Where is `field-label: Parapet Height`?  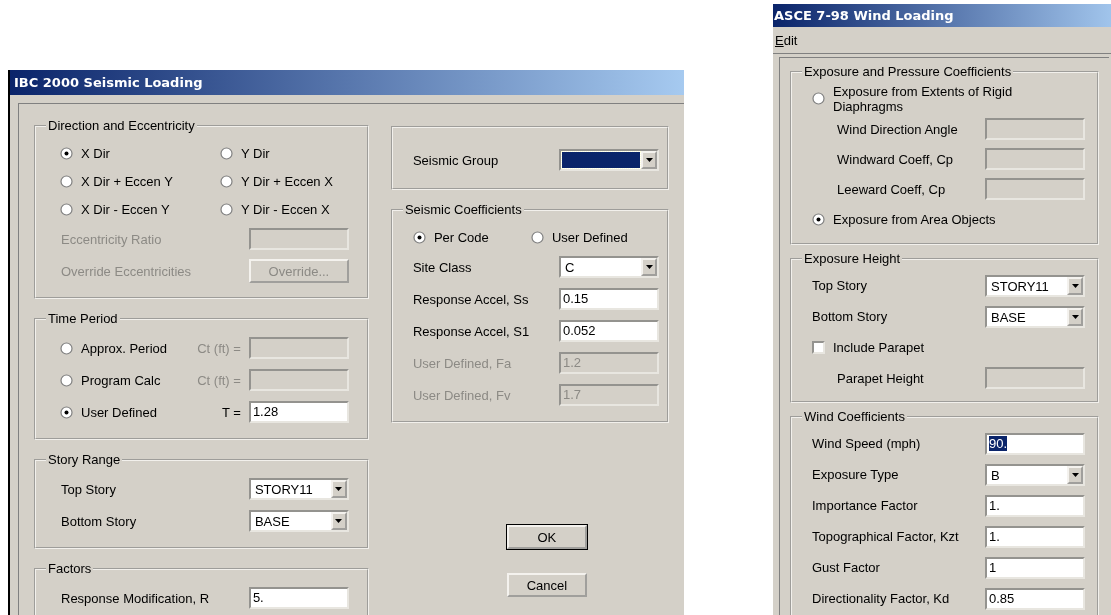 field-label: Parapet Height is located at coordinates (880, 378).